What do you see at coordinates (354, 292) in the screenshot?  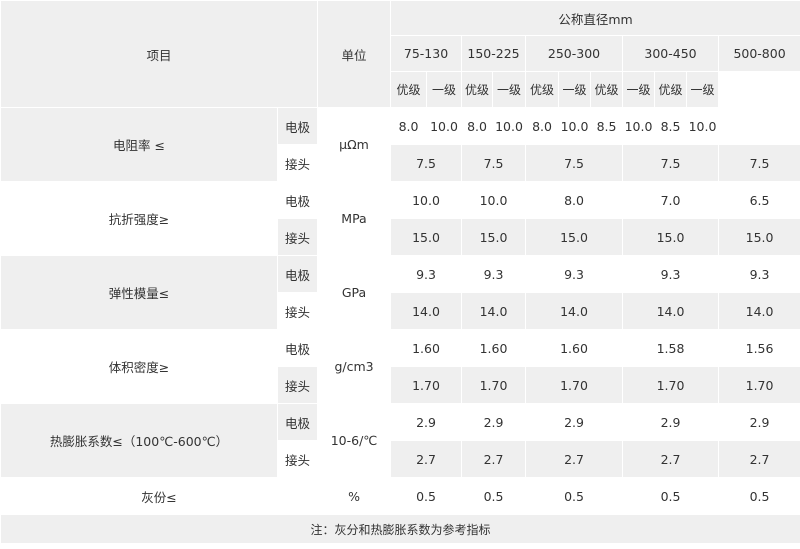 I see `row-unit: GPa` at bounding box center [354, 292].